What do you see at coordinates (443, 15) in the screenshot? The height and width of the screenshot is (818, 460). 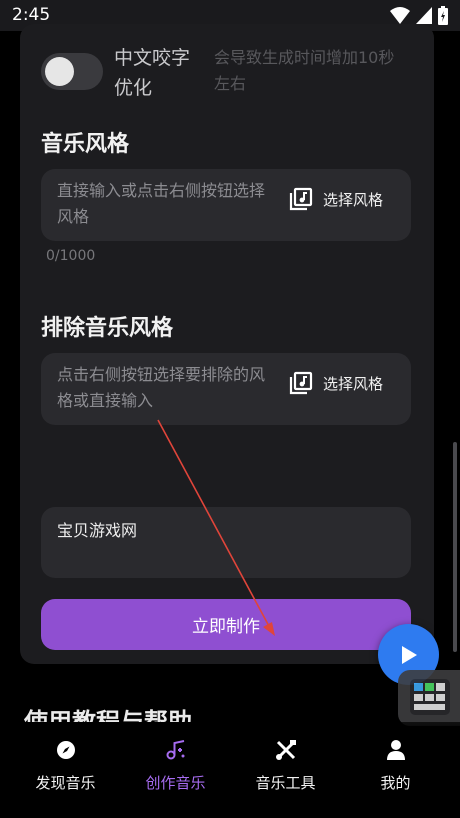 I see `battery-icon` at bounding box center [443, 15].